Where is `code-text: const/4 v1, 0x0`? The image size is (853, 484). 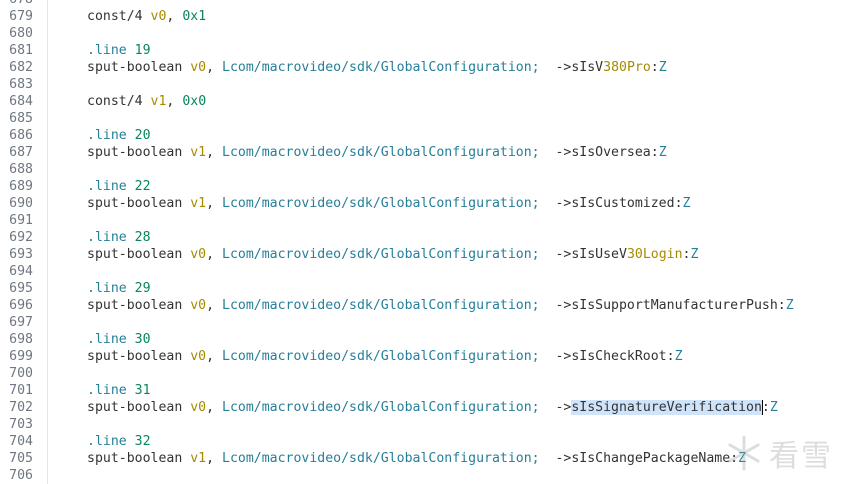
code-text: const/4 v1, 0x0 is located at coordinates (127, 101).